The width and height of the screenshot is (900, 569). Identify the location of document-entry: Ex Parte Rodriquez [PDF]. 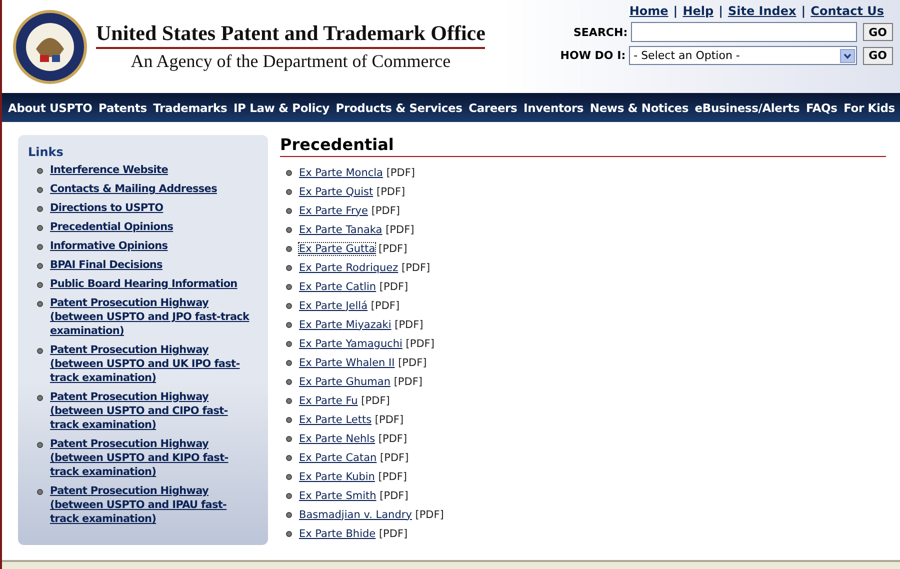
(364, 268).